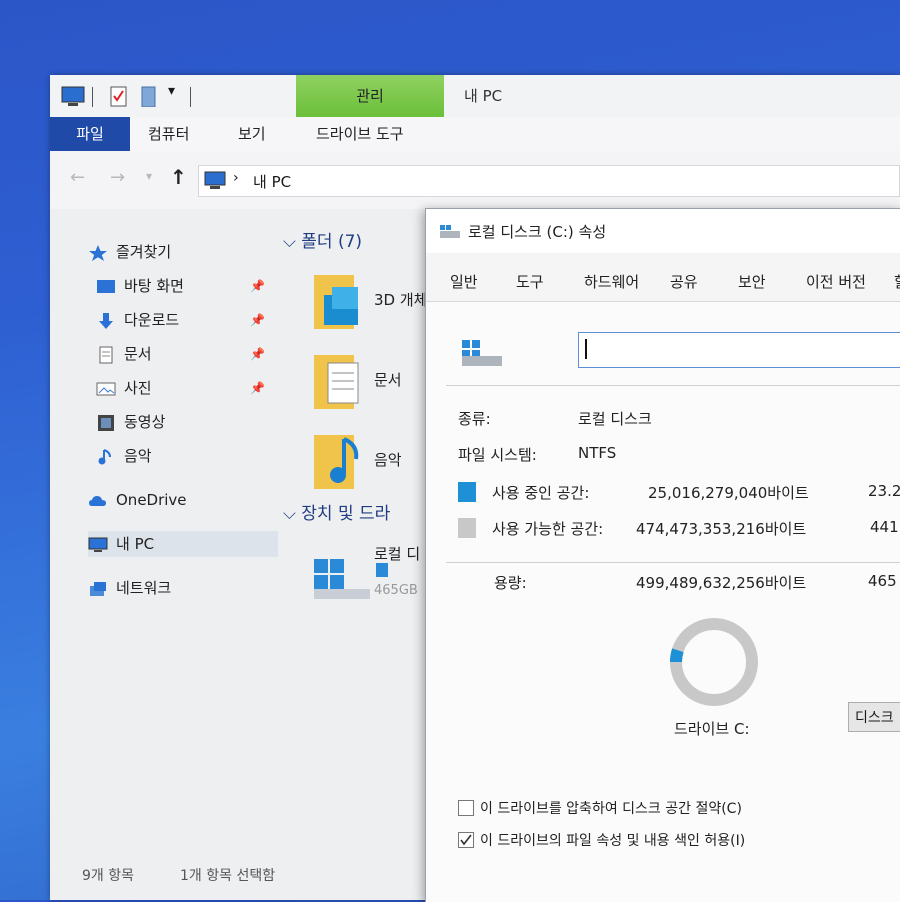  What do you see at coordinates (144, 588) in the screenshot?
I see `nav-label: 네트워크` at bounding box center [144, 588].